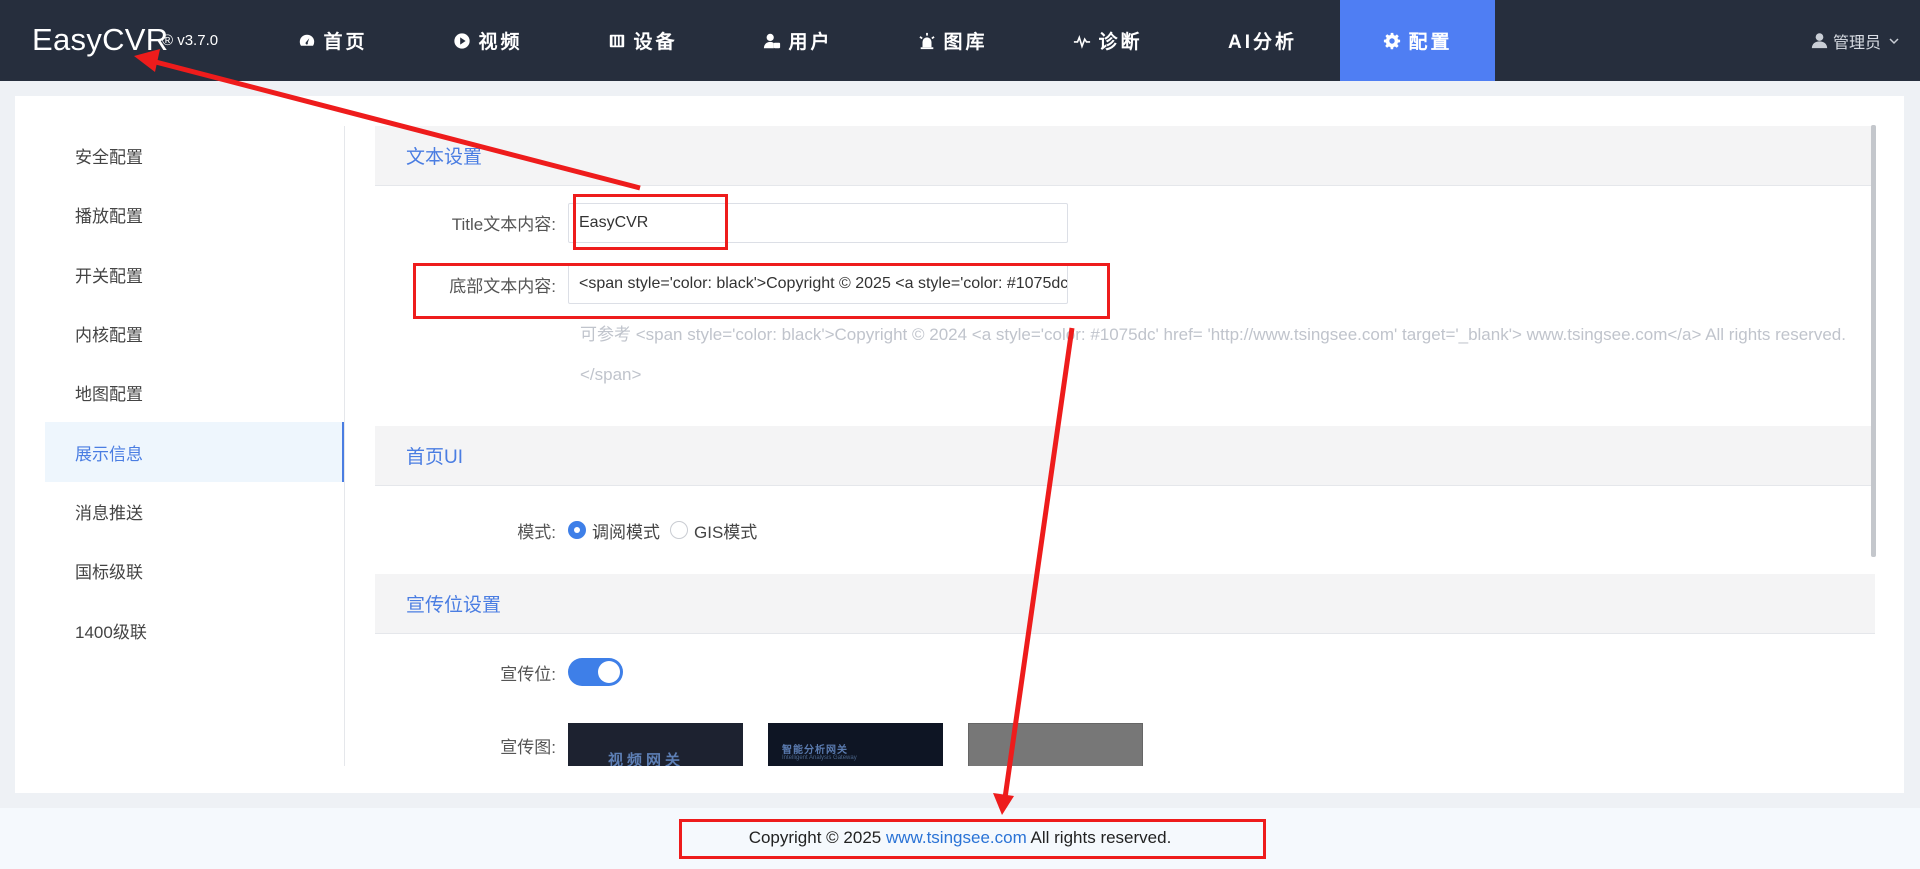  Describe the element at coordinates (1125, 530) in the screenshot. I see `mode-row: 模式: 调阅模式 GIS模式` at that location.